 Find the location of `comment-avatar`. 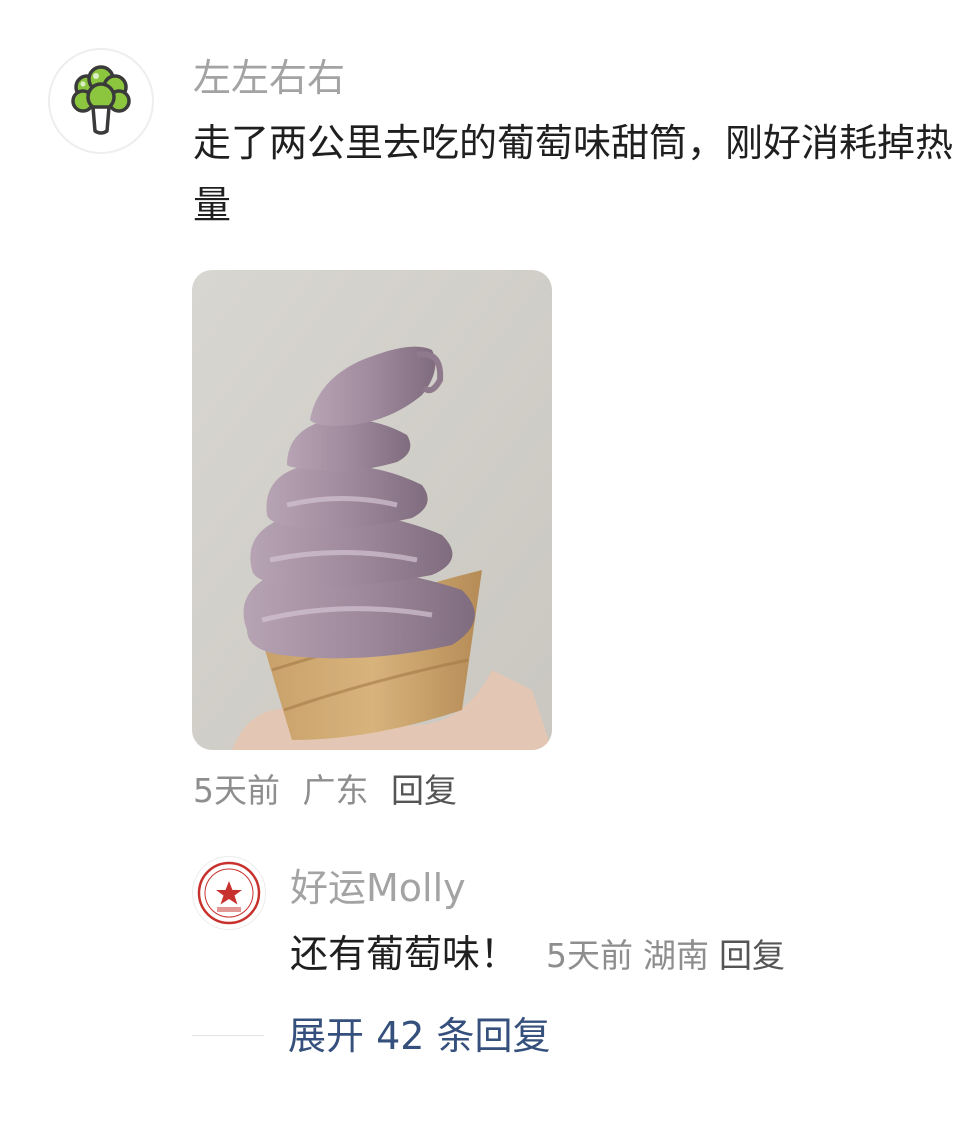

comment-avatar is located at coordinates (101, 101).